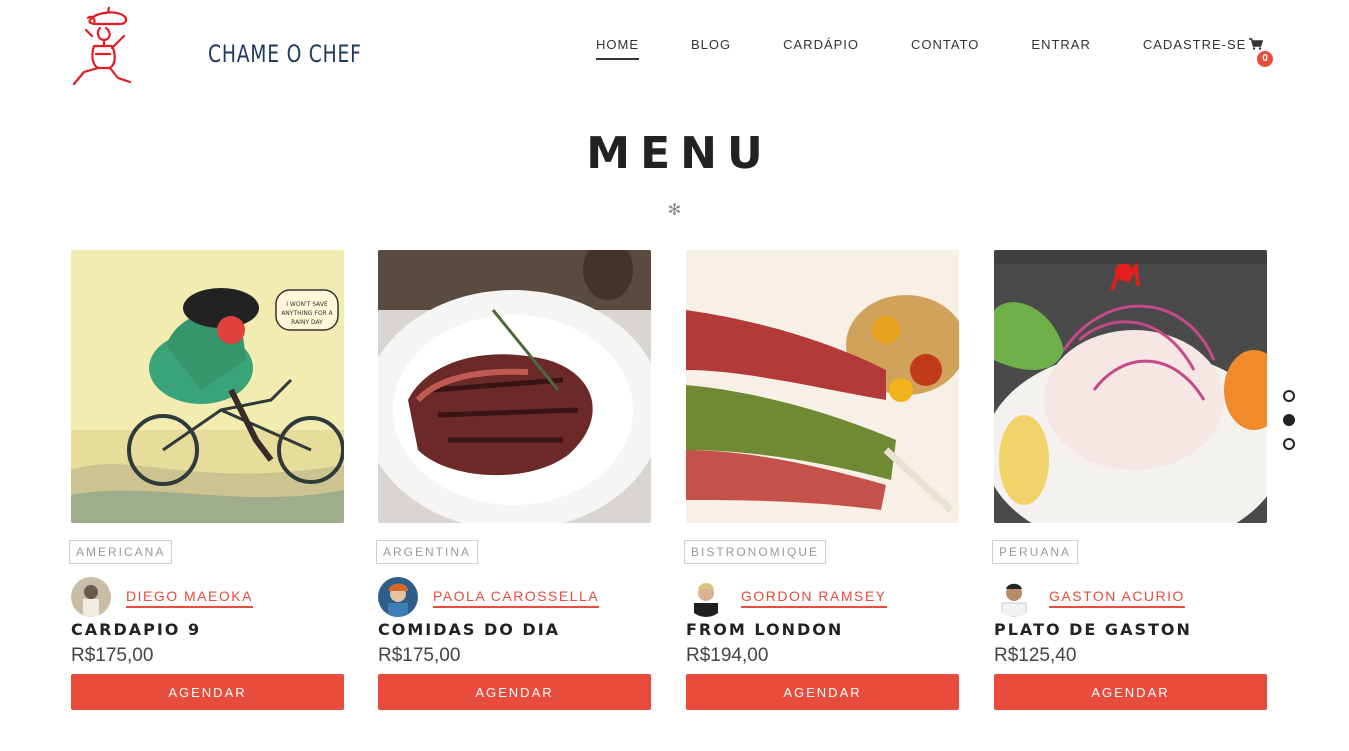 The width and height of the screenshot is (1349, 751). I want to click on menu-card-image: I WON'T SAVE ANYTHING FOR A RAINY DAY, so click(207, 386).